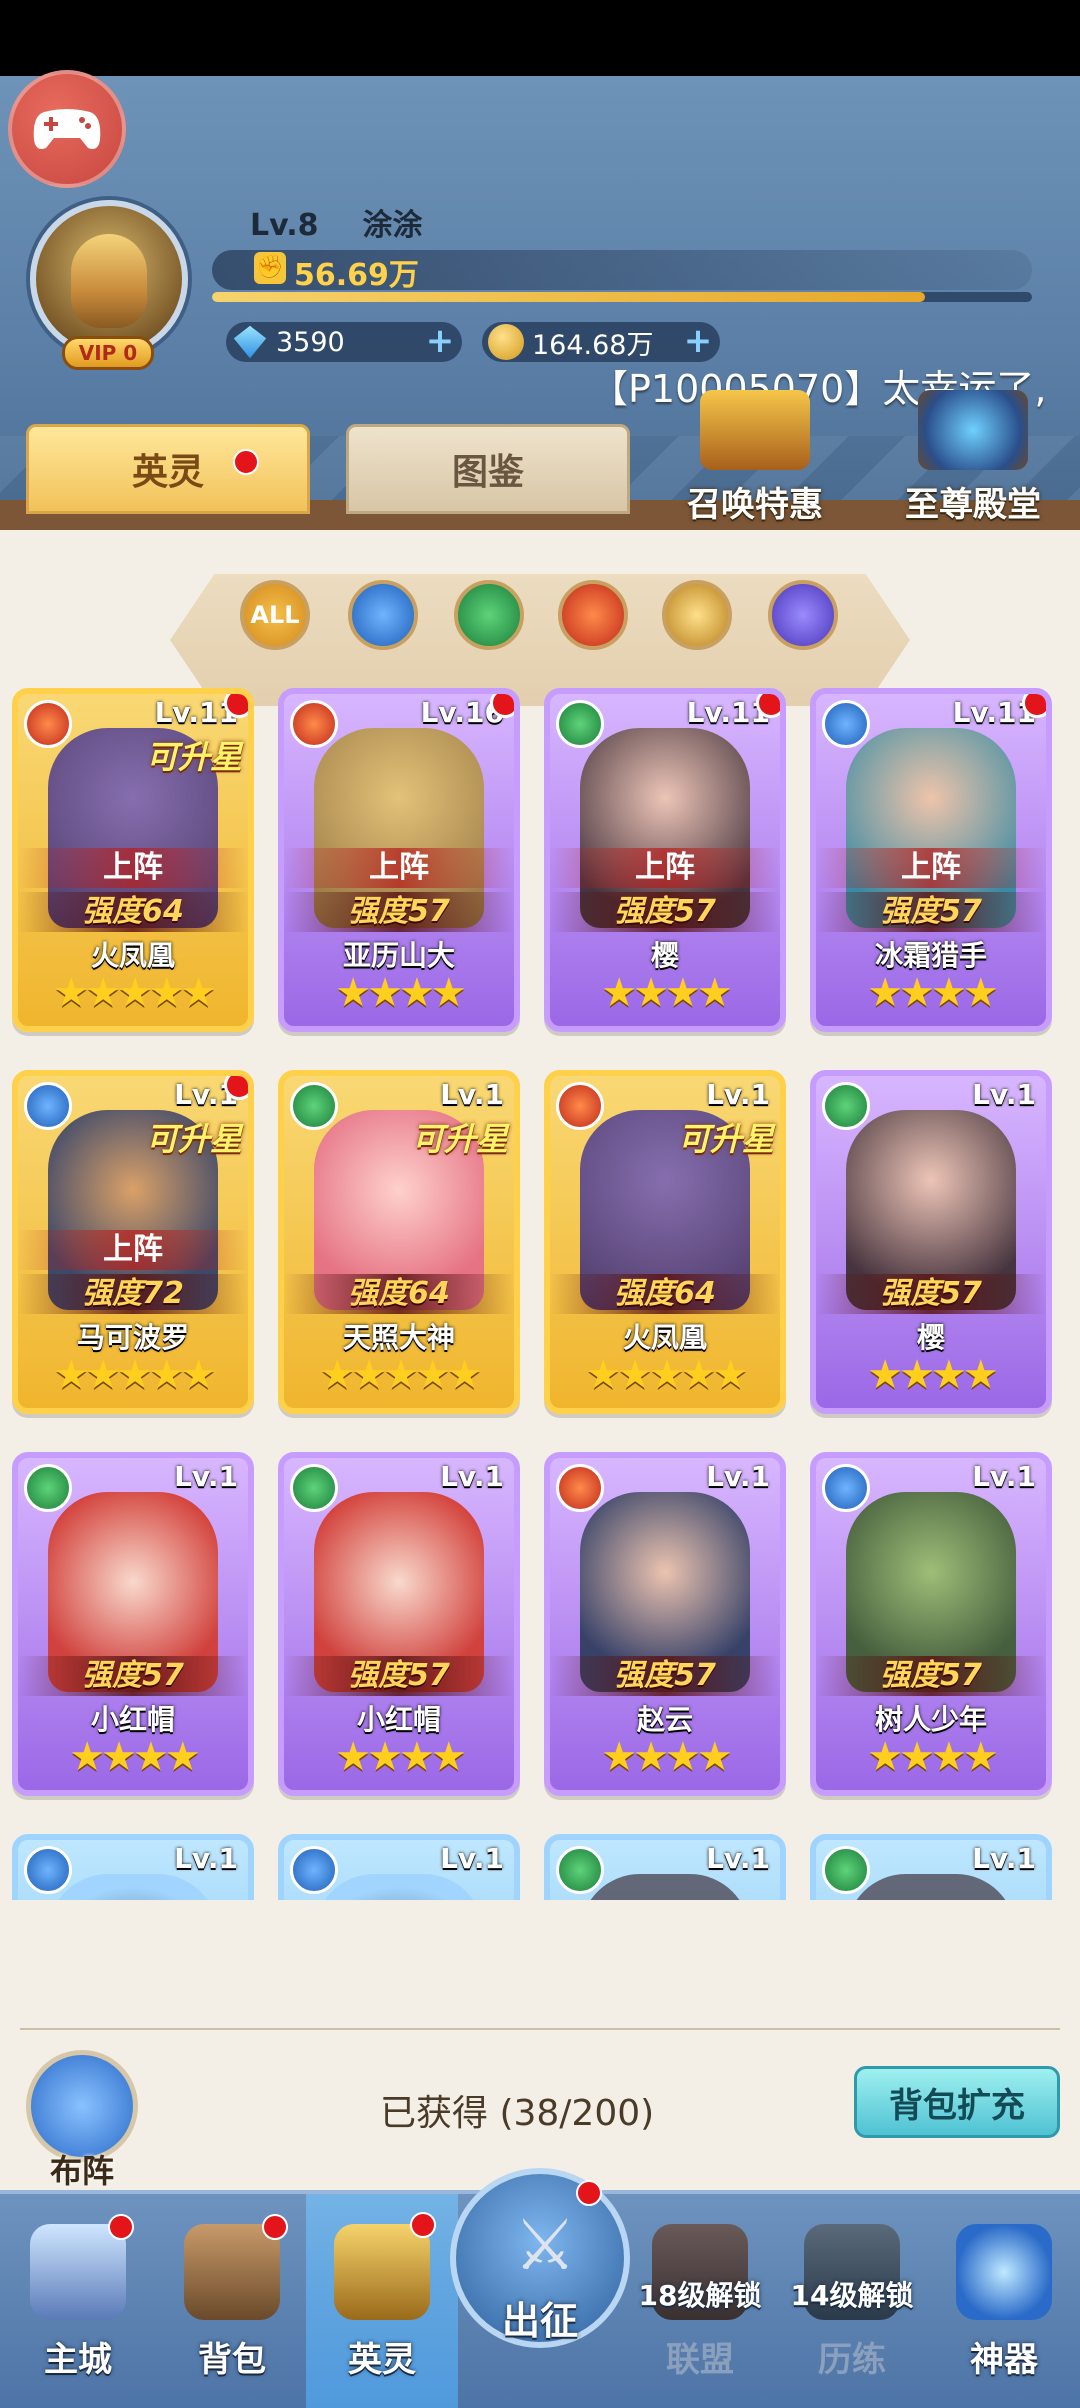  What do you see at coordinates (109, 279) in the screenshot?
I see `player-avatar` at bounding box center [109, 279].